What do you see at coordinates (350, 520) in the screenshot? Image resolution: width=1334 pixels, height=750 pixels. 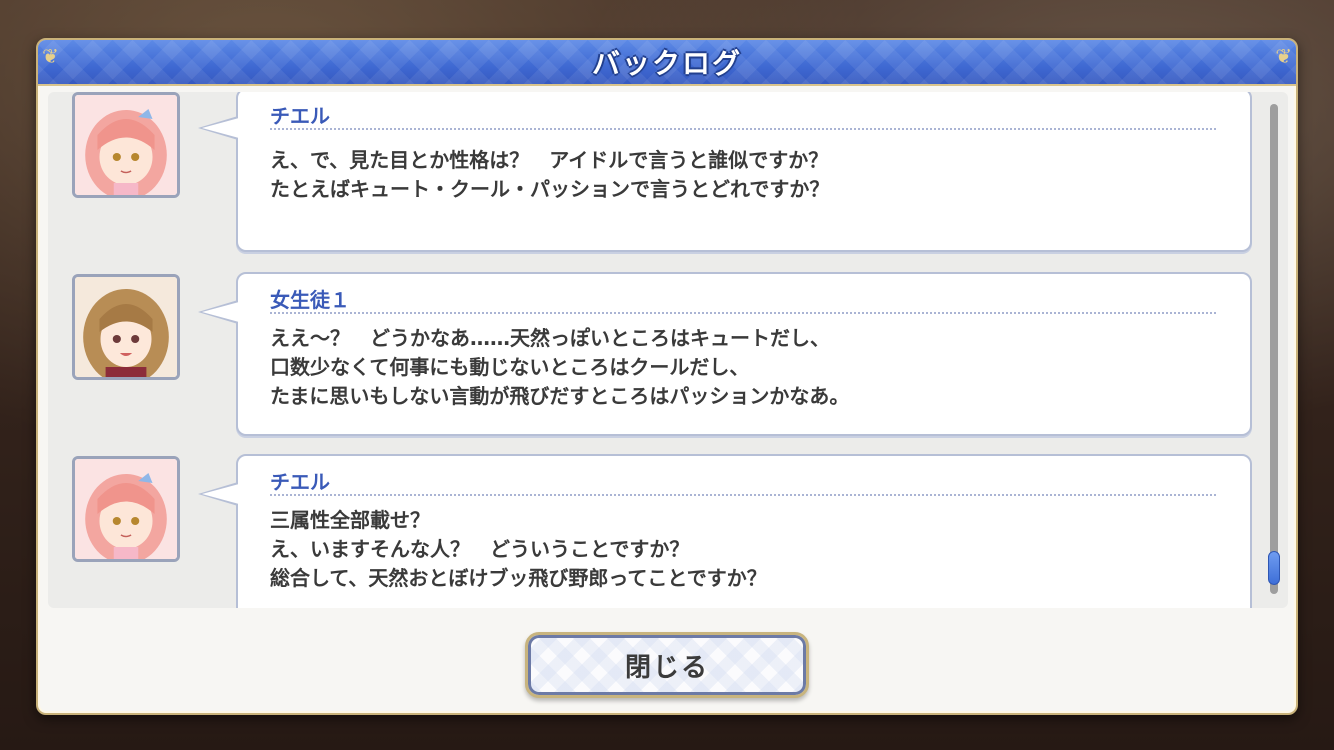 I see `dialogue-line: 三属性全部載せ？` at bounding box center [350, 520].